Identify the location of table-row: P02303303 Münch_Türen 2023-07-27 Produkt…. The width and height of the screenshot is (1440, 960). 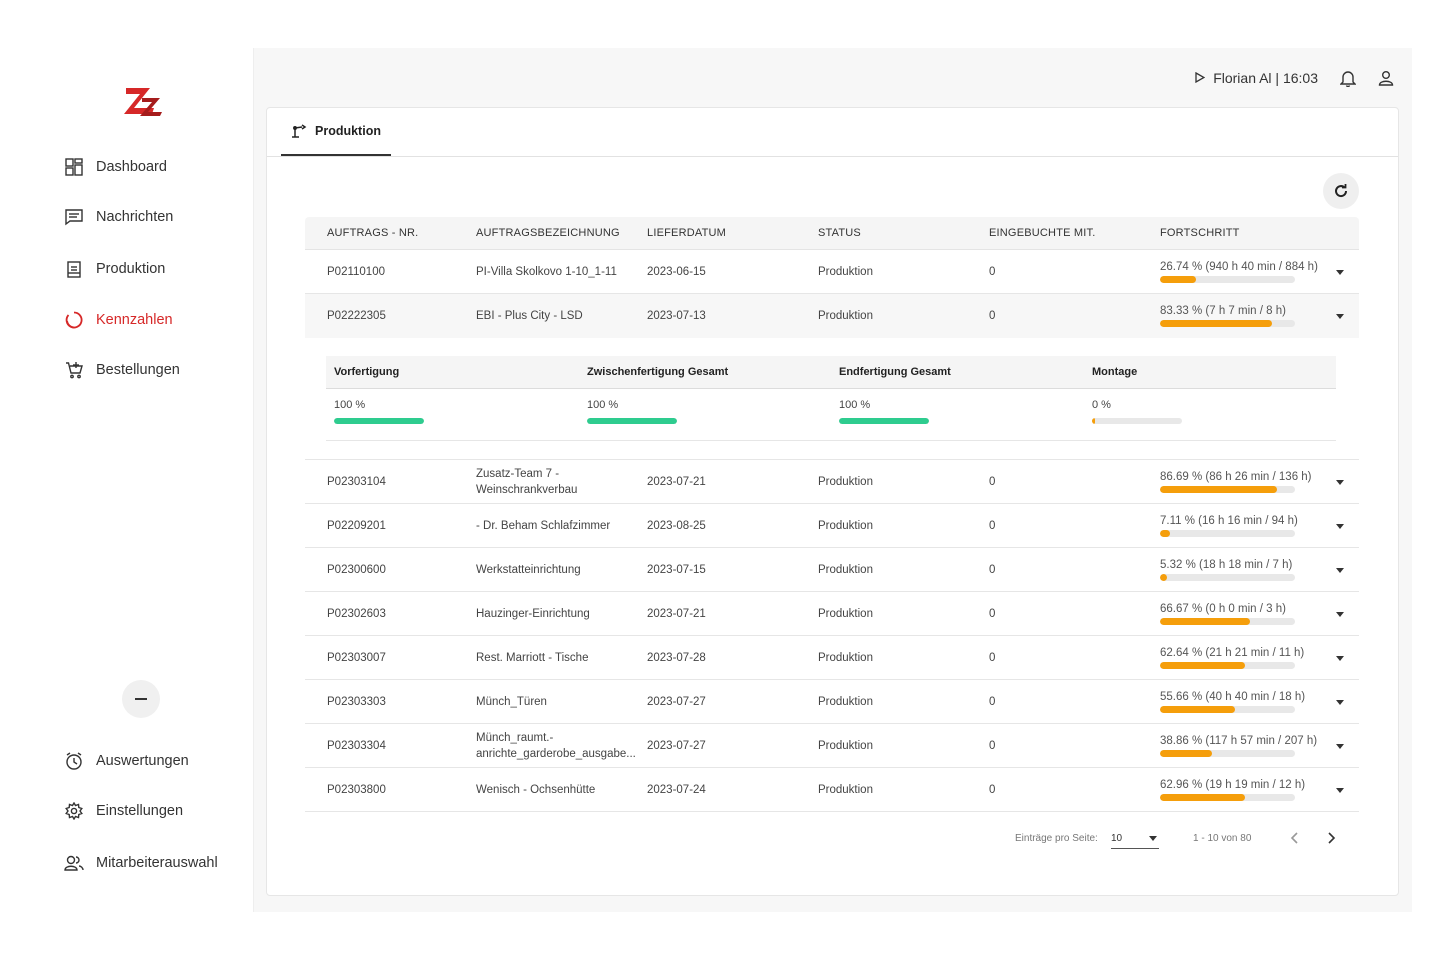
(832, 702).